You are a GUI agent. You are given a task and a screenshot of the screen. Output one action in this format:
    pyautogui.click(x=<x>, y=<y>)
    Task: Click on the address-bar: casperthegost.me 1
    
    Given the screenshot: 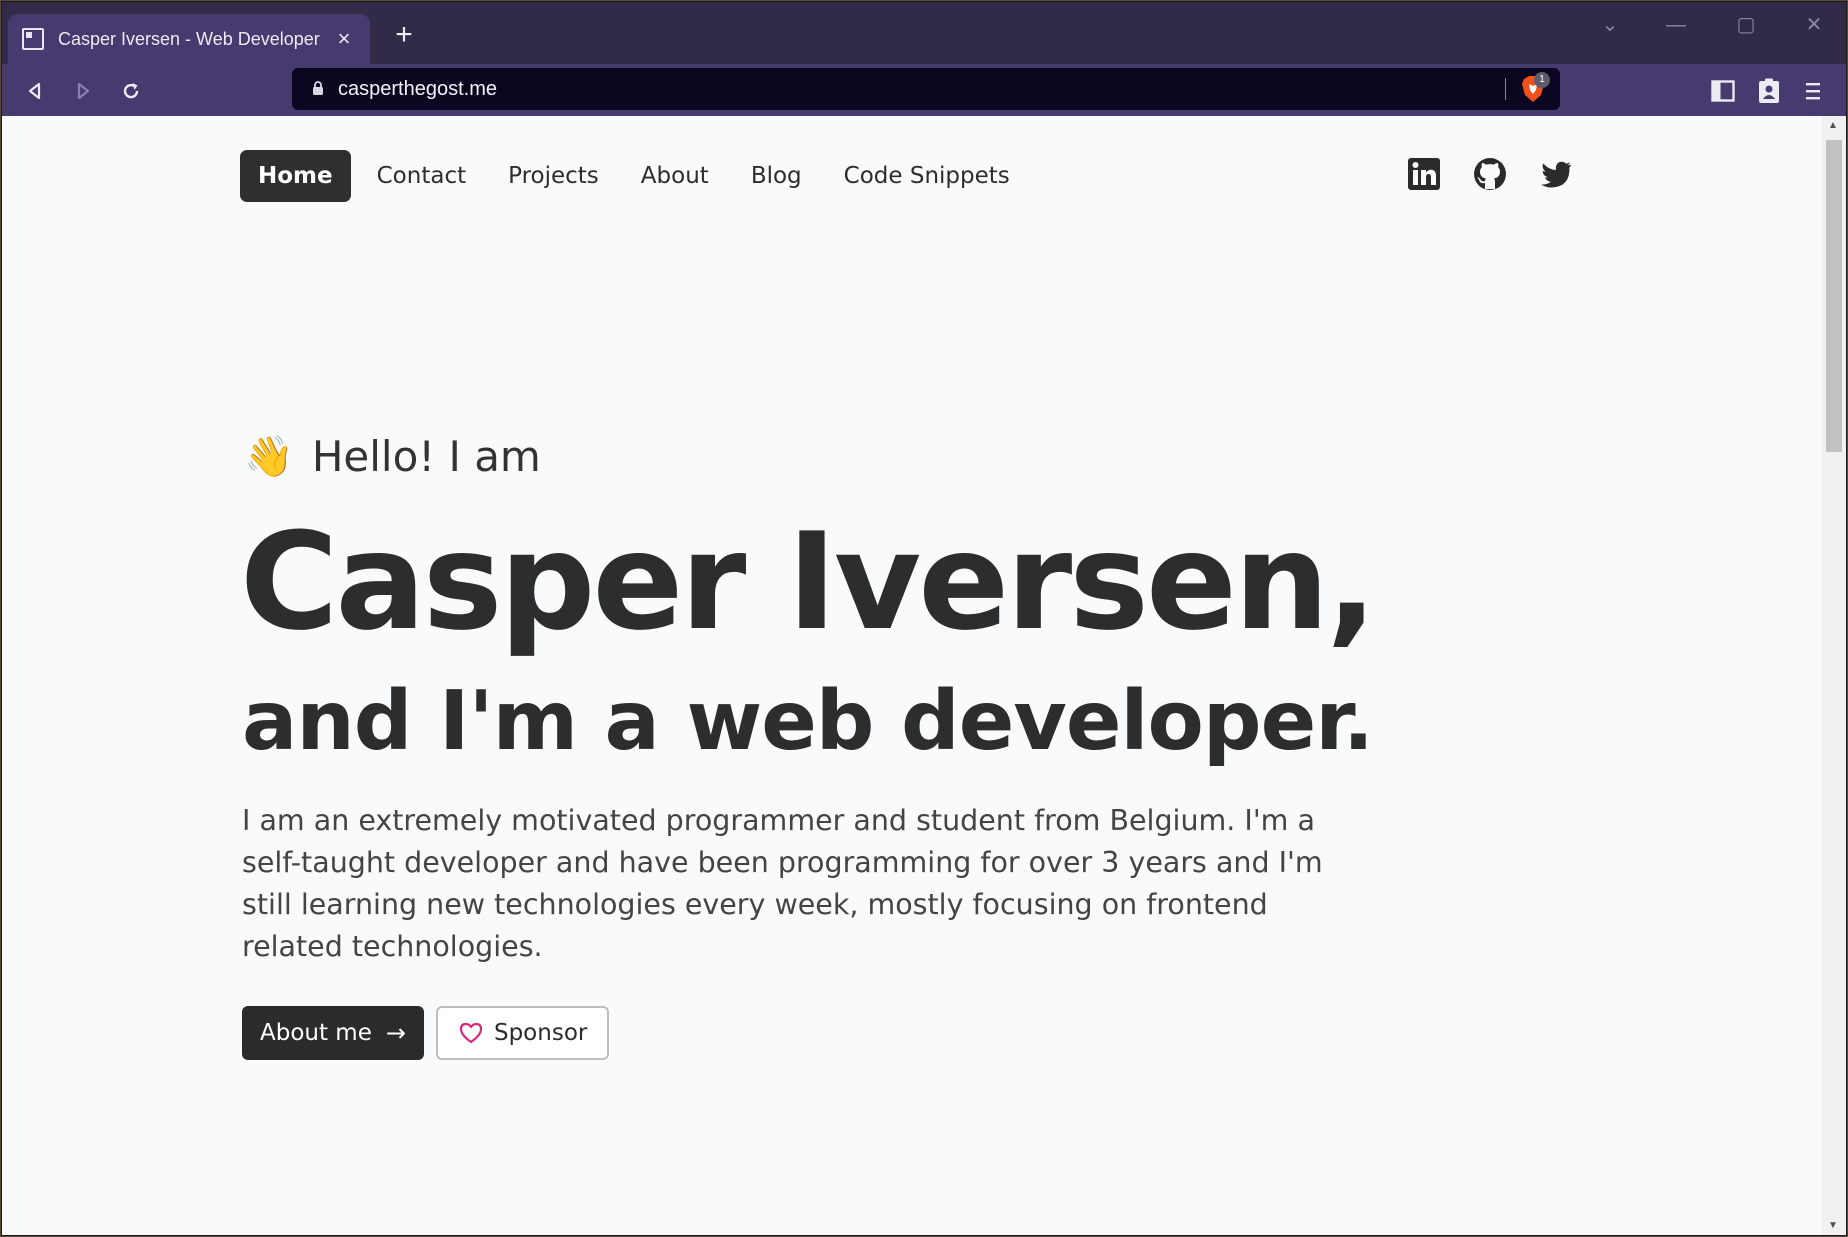 What is the action you would take?
    pyautogui.click(x=926, y=89)
    